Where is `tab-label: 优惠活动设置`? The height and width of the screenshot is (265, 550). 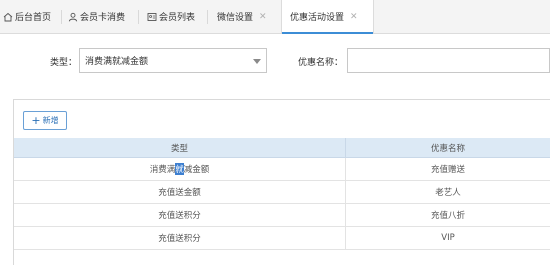 tab-label: 优惠活动设置 is located at coordinates (317, 18).